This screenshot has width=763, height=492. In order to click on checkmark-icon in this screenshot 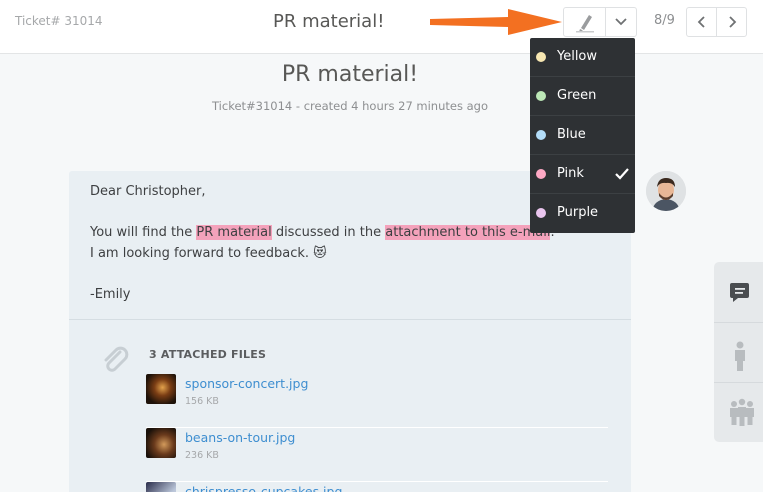, I will do `click(622, 174)`.